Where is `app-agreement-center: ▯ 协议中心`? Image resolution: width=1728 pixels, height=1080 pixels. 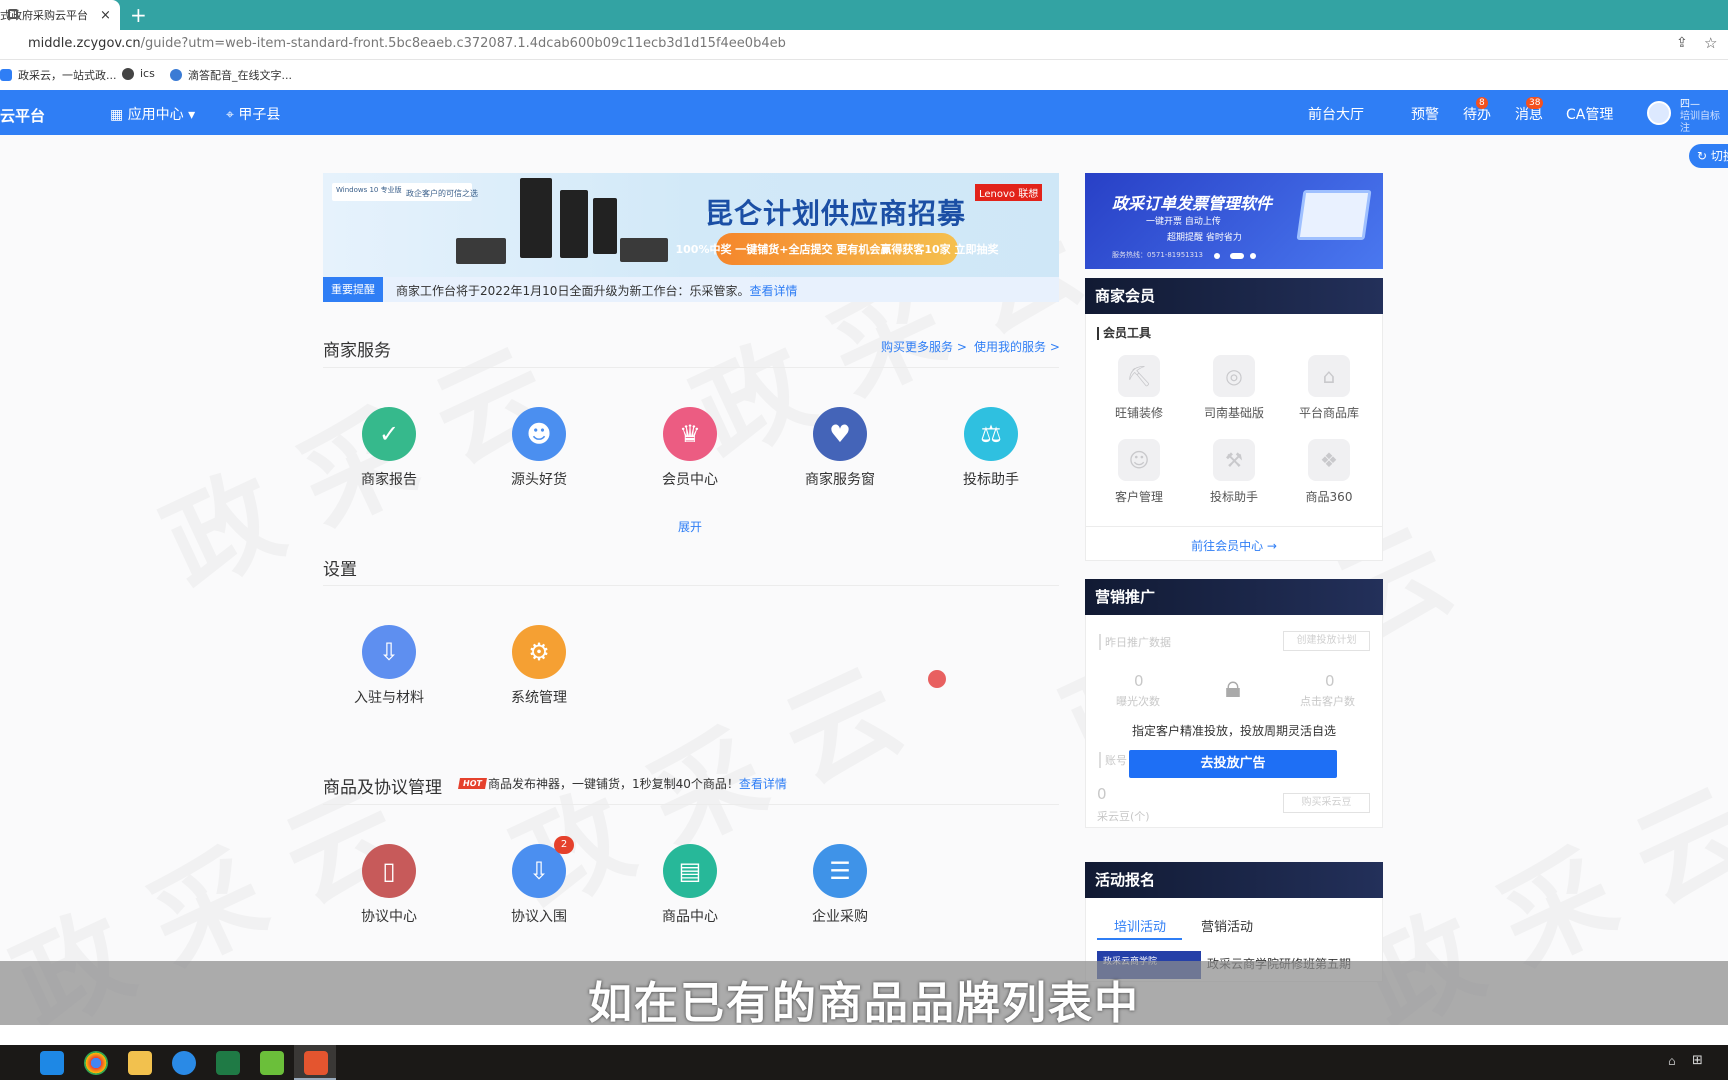
app-agreement-center: ▯ 协议中心 is located at coordinates (389, 885).